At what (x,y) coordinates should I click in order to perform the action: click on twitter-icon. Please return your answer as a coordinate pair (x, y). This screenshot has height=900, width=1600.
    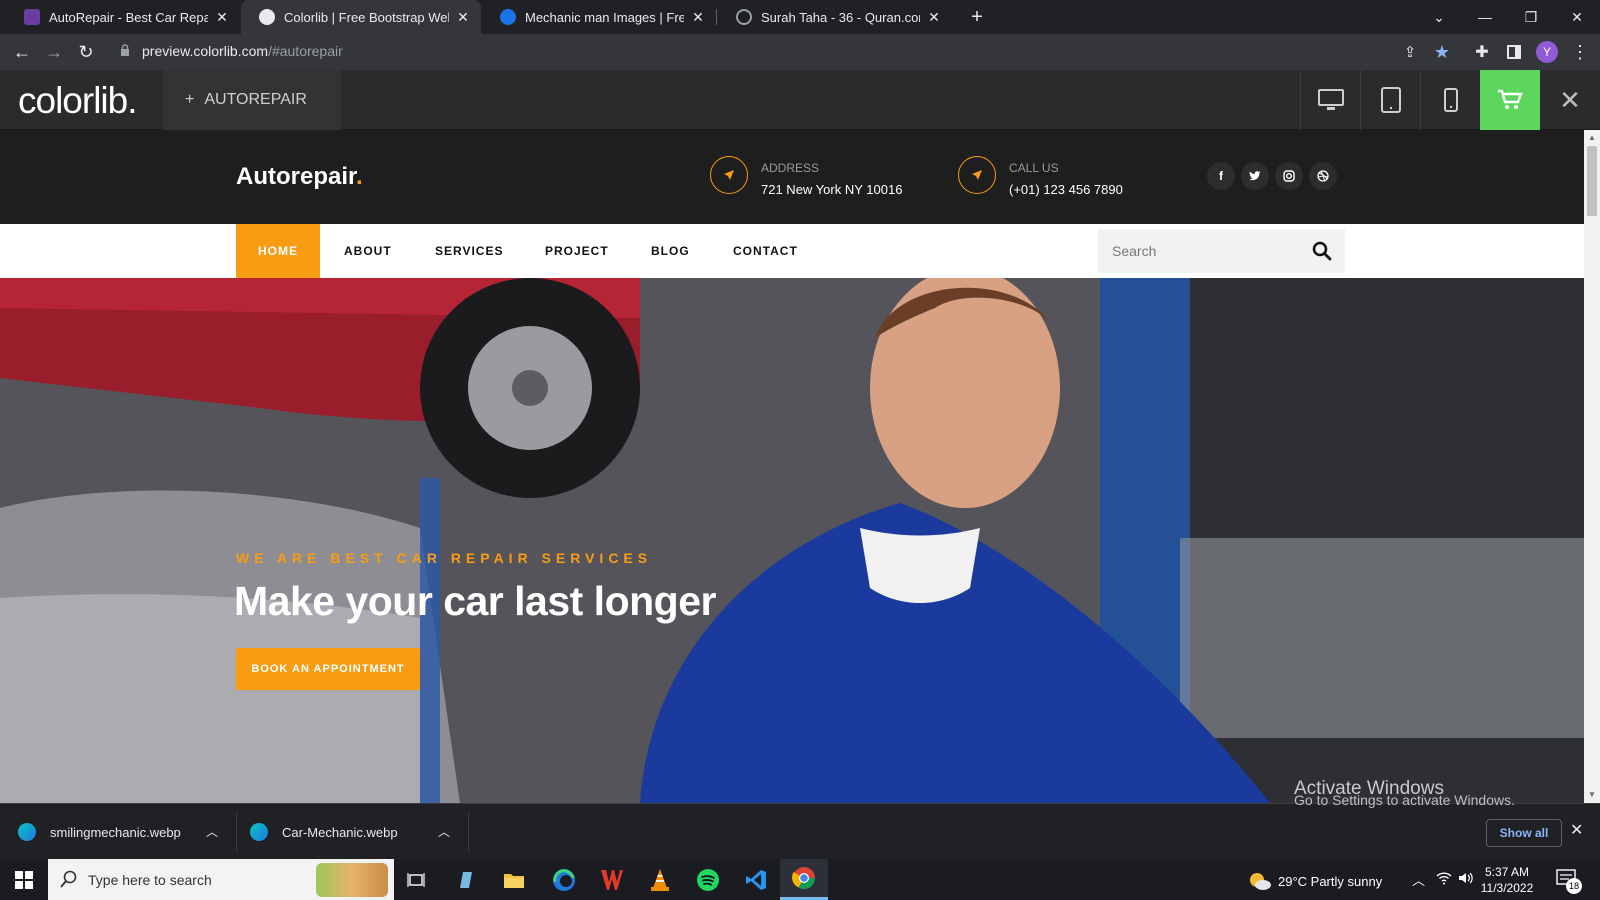
    Looking at the image, I should click on (1255, 176).